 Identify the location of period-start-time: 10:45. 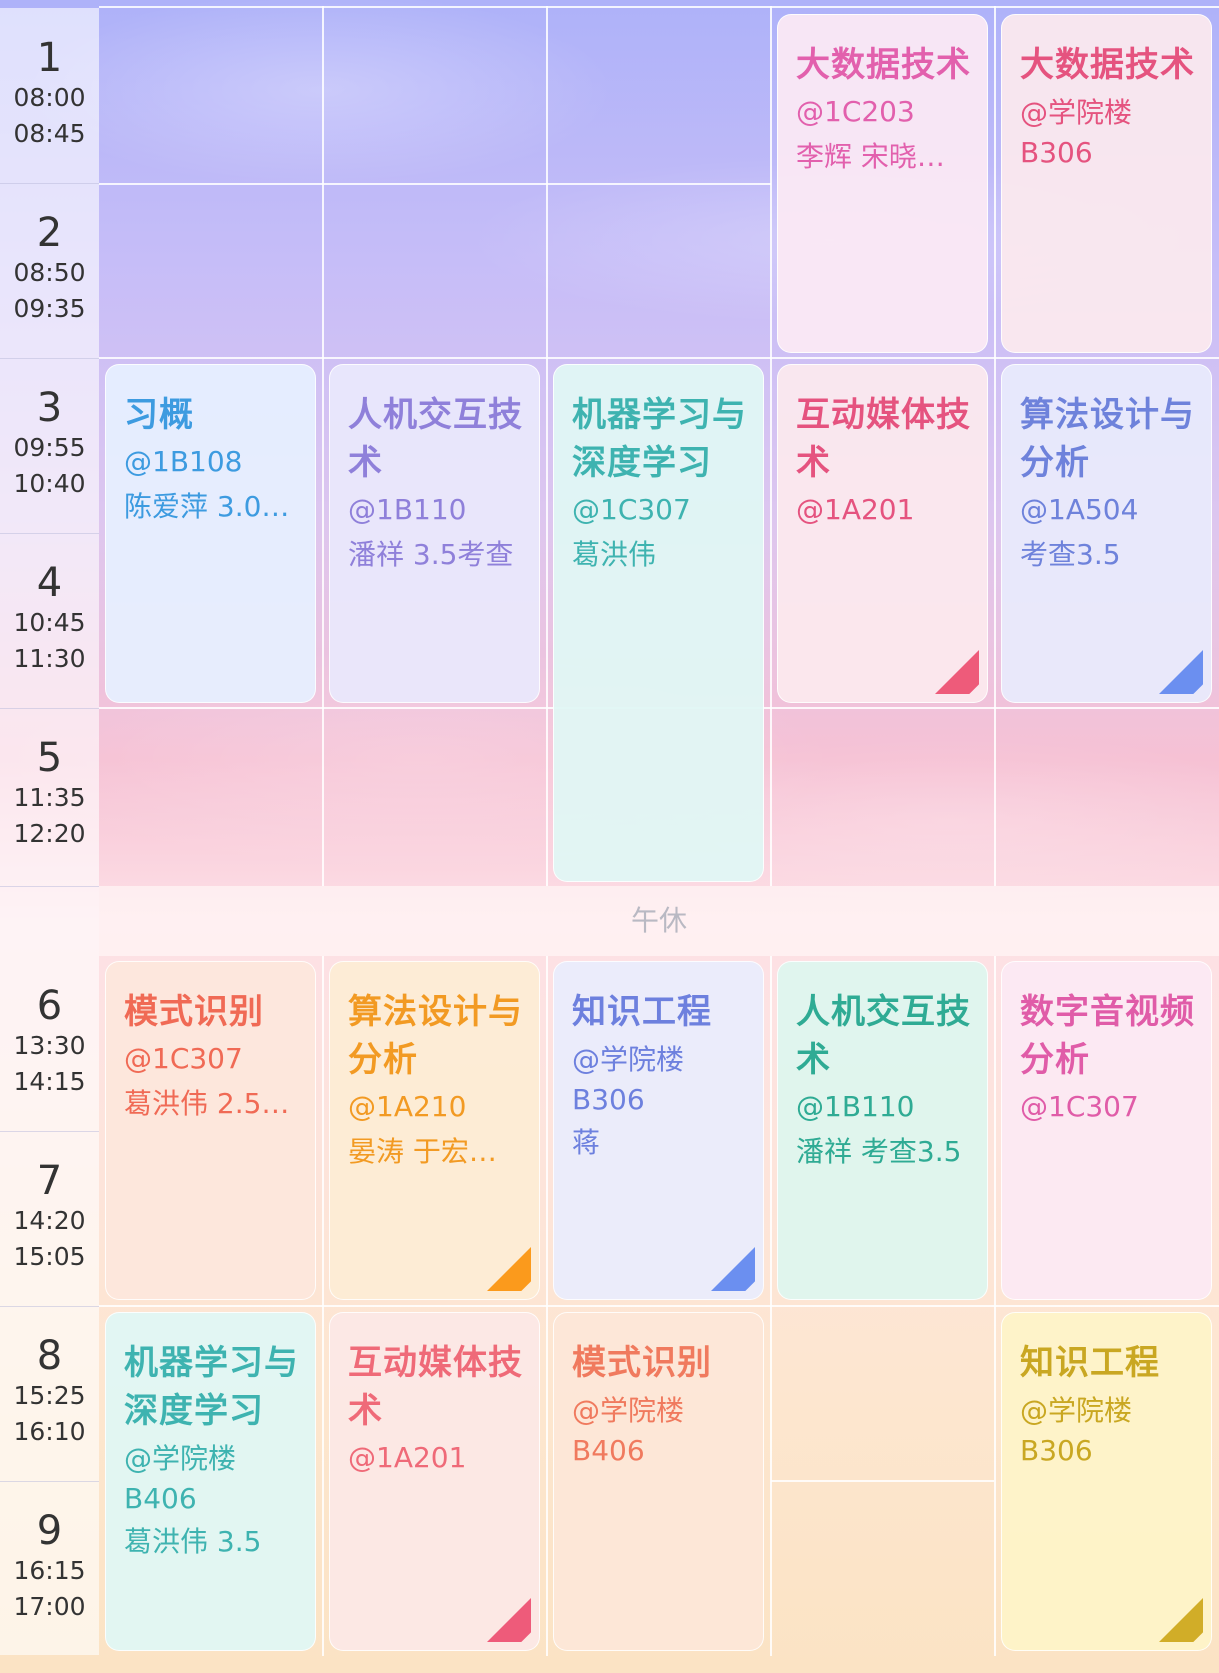
(49, 622).